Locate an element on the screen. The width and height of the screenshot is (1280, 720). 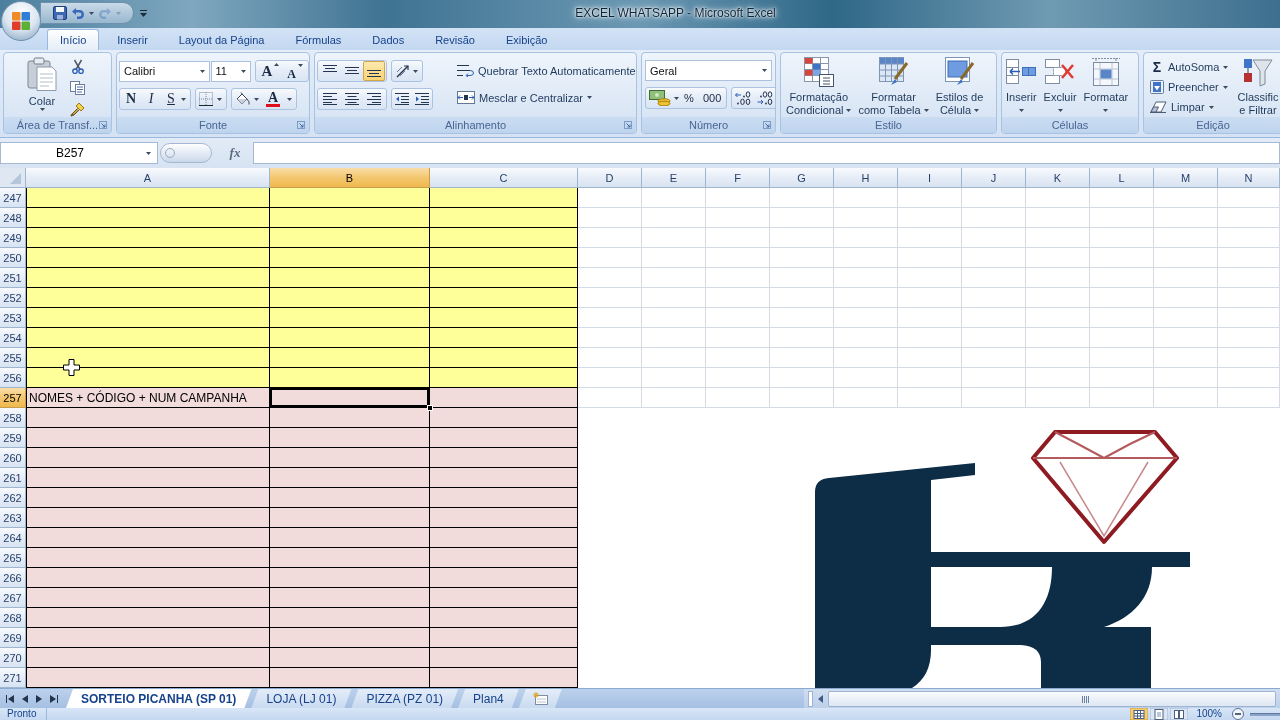
last-sheet-icon is located at coordinates (54, 698).